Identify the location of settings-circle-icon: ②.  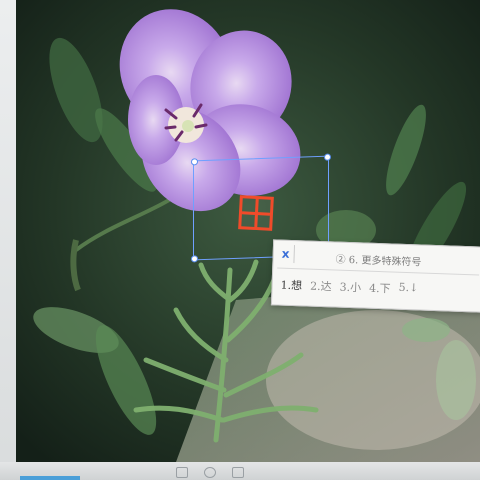
(340, 260).